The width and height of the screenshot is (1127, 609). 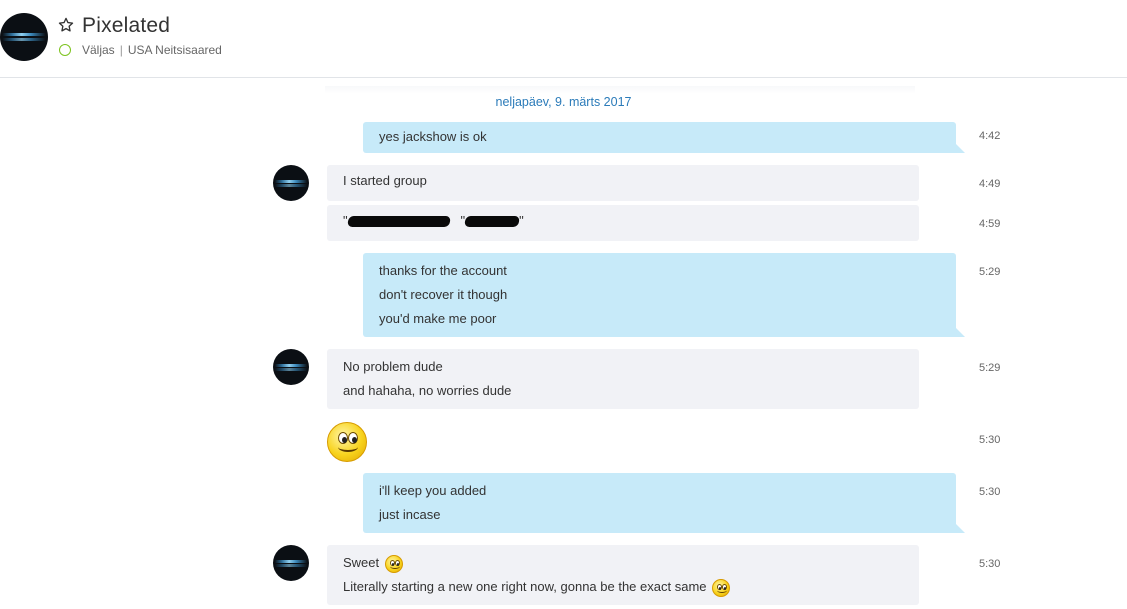 What do you see at coordinates (24, 37) in the screenshot?
I see `contact-avatar` at bounding box center [24, 37].